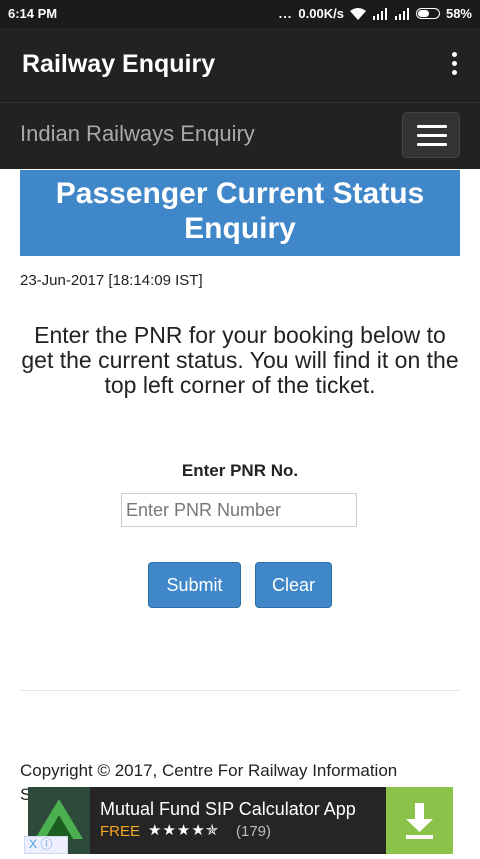  What do you see at coordinates (33, 13) in the screenshot?
I see `status-time: 6:14 PM` at bounding box center [33, 13].